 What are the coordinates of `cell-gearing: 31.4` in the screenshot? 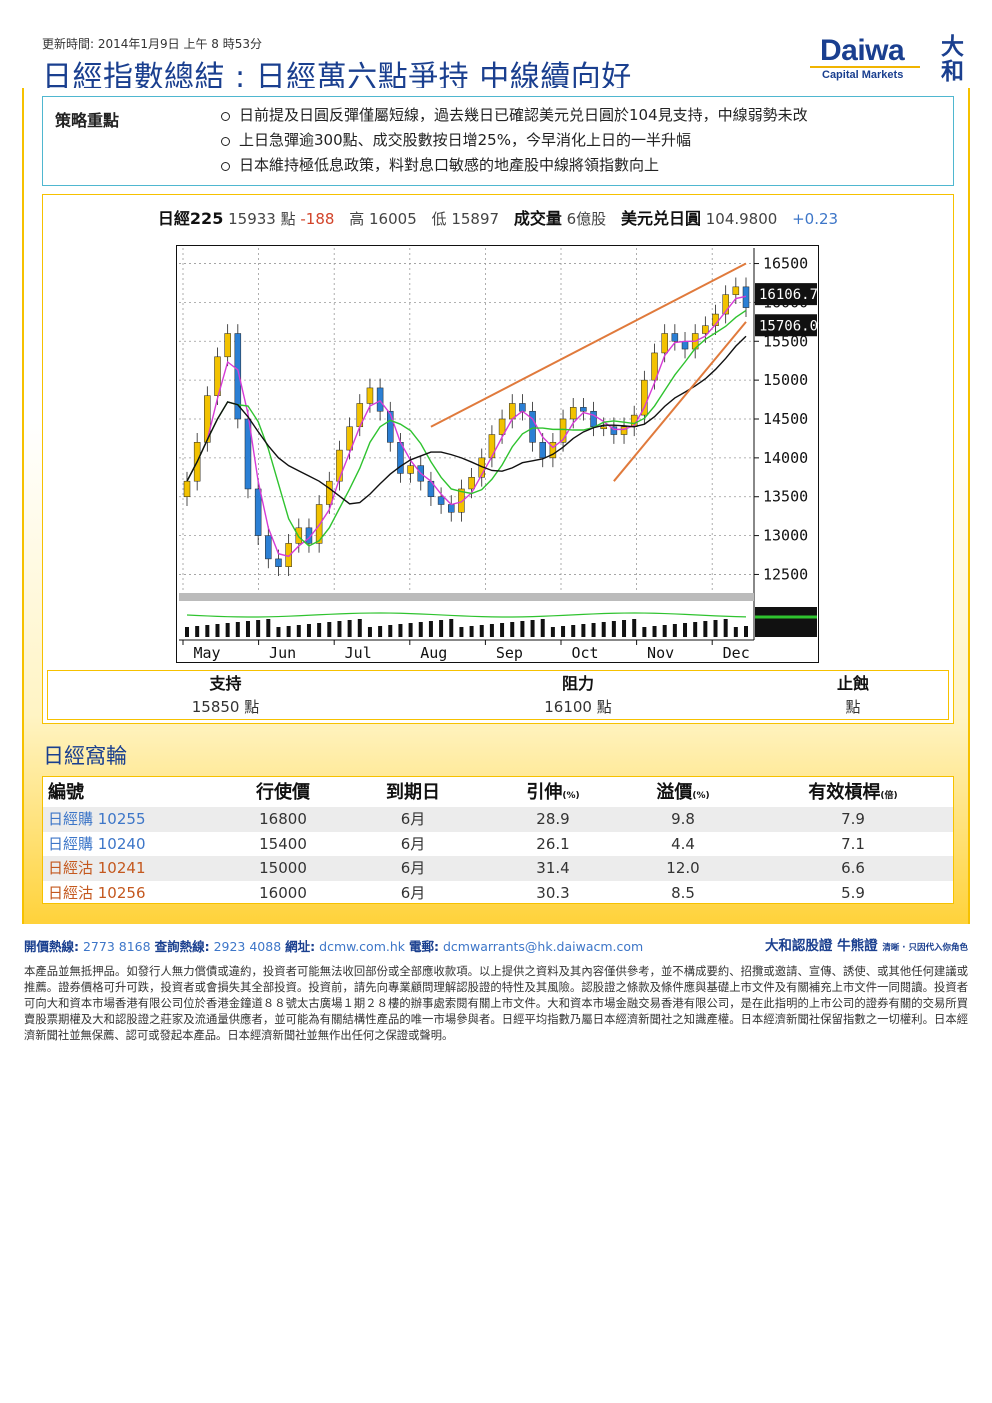 It's located at (553, 868).